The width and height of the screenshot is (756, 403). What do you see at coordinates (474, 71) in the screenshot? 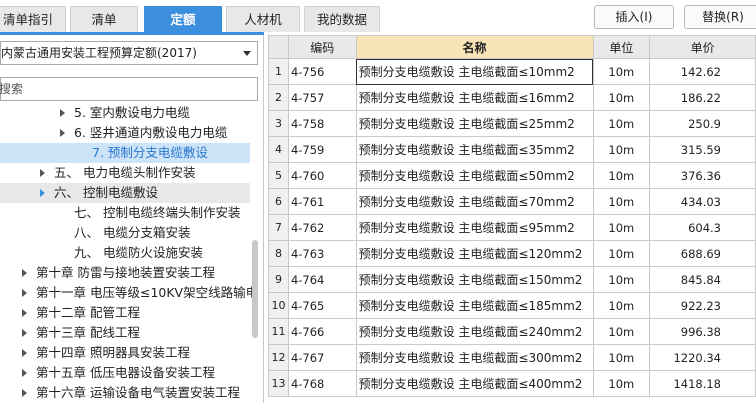
I see `name-cell: 预制分支电缆敷设 主电缆截面≤10mm2` at bounding box center [474, 71].